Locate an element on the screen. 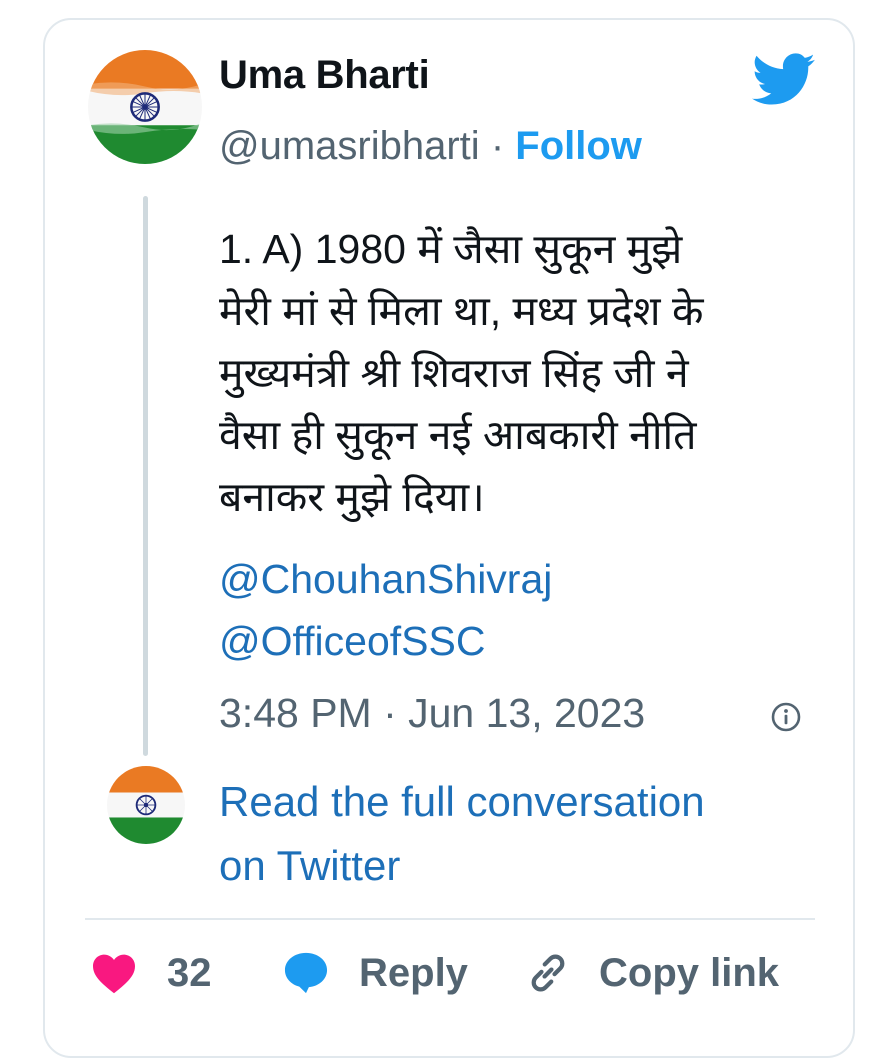 The width and height of the screenshot is (870, 1058). heart-icon is located at coordinates (114, 974).